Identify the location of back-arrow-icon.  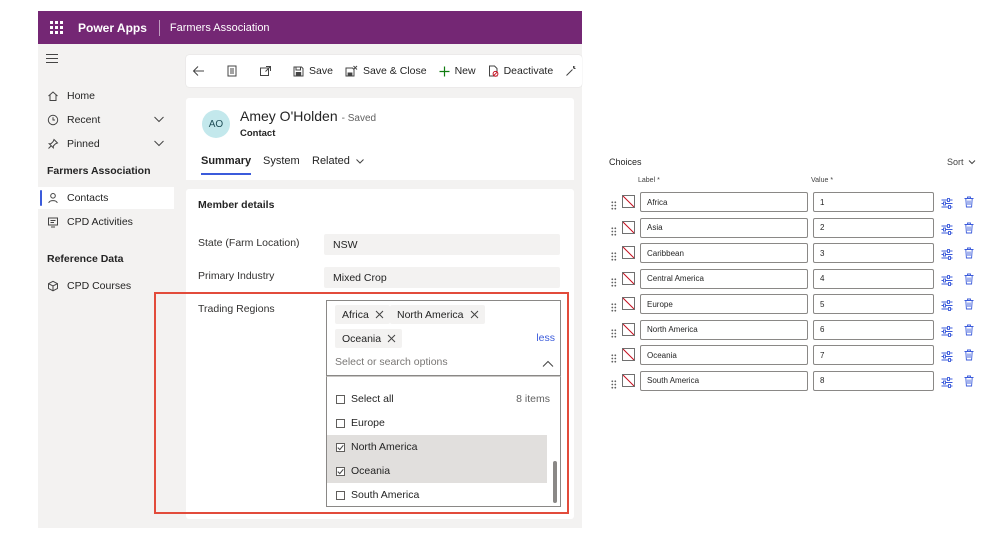
(198, 71).